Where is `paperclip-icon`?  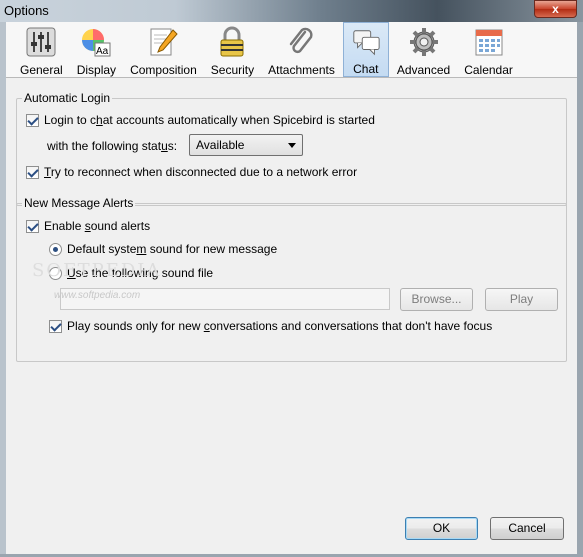
paperclip-icon is located at coordinates (302, 40).